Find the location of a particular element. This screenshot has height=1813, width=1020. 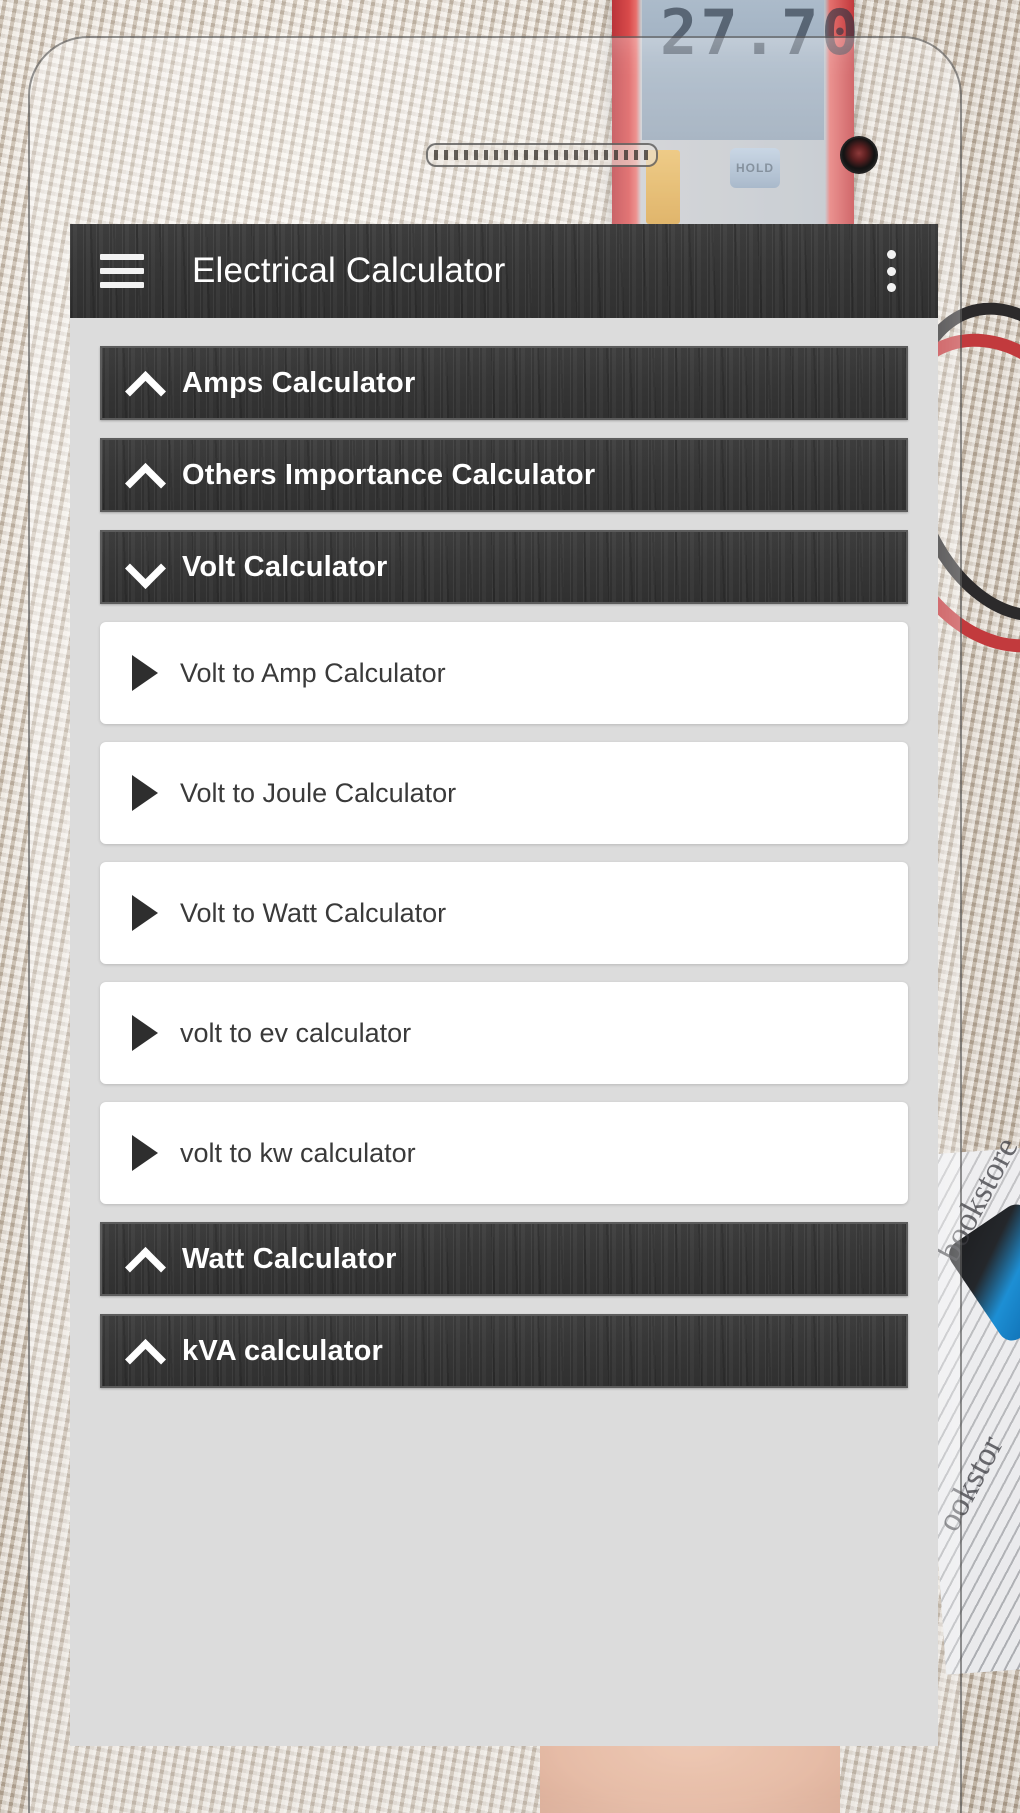

list-item-volt-to-amp-calculator: Volt to Amp Calculator is located at coordinates (504, 673).